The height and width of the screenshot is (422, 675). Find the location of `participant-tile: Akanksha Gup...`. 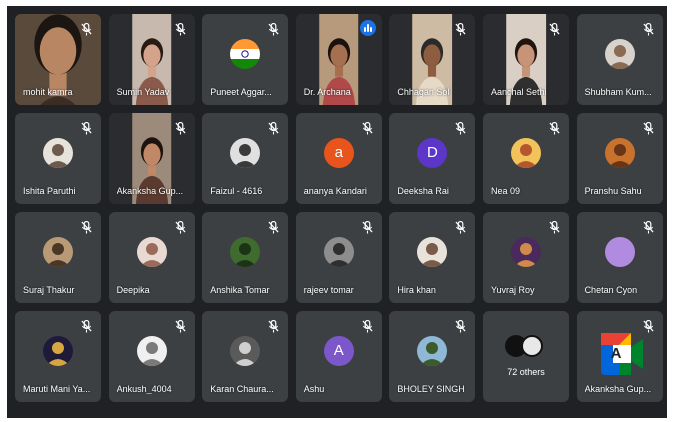

participant-tile: Akanksha Gup... is located at coordinates (151, 158).